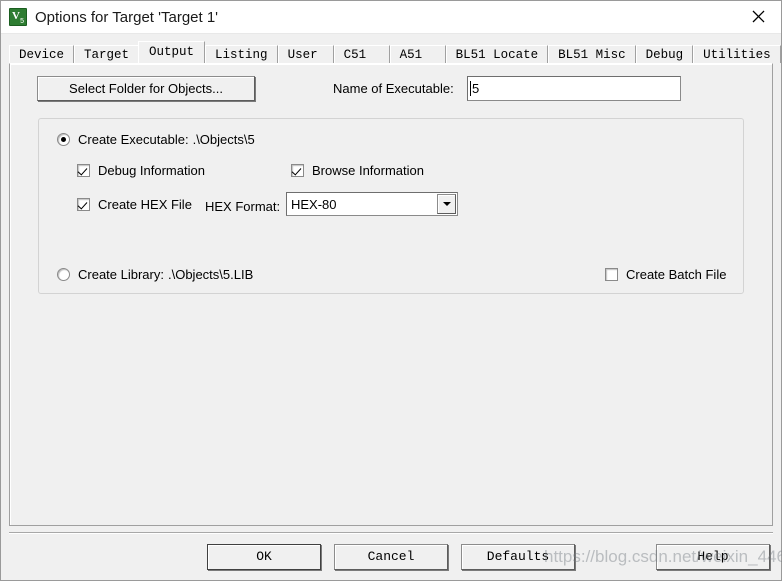 Image resolution: width=782 pixels, height=581 pixels. I want to click on close-icon, so click(758, 16).